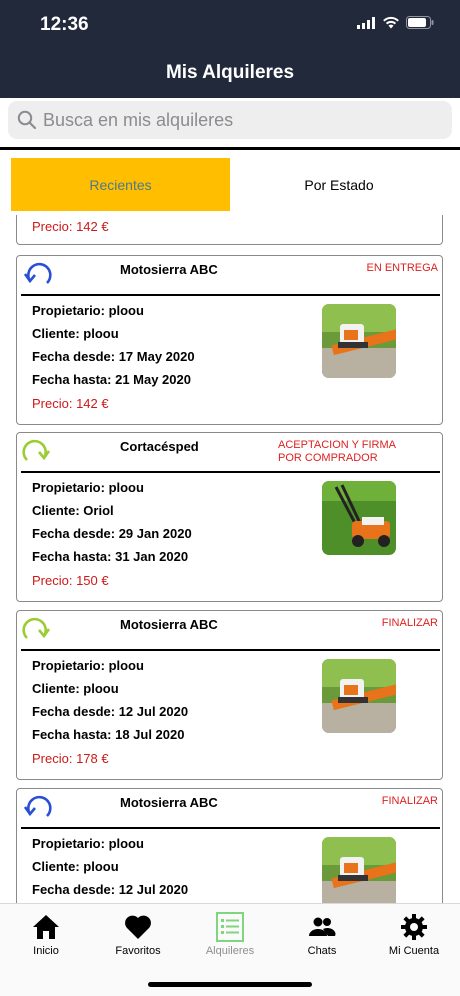 This screenshot has height=996, width=460. I want to click on card-client: Cliente: Oriol, so click(73, 510).